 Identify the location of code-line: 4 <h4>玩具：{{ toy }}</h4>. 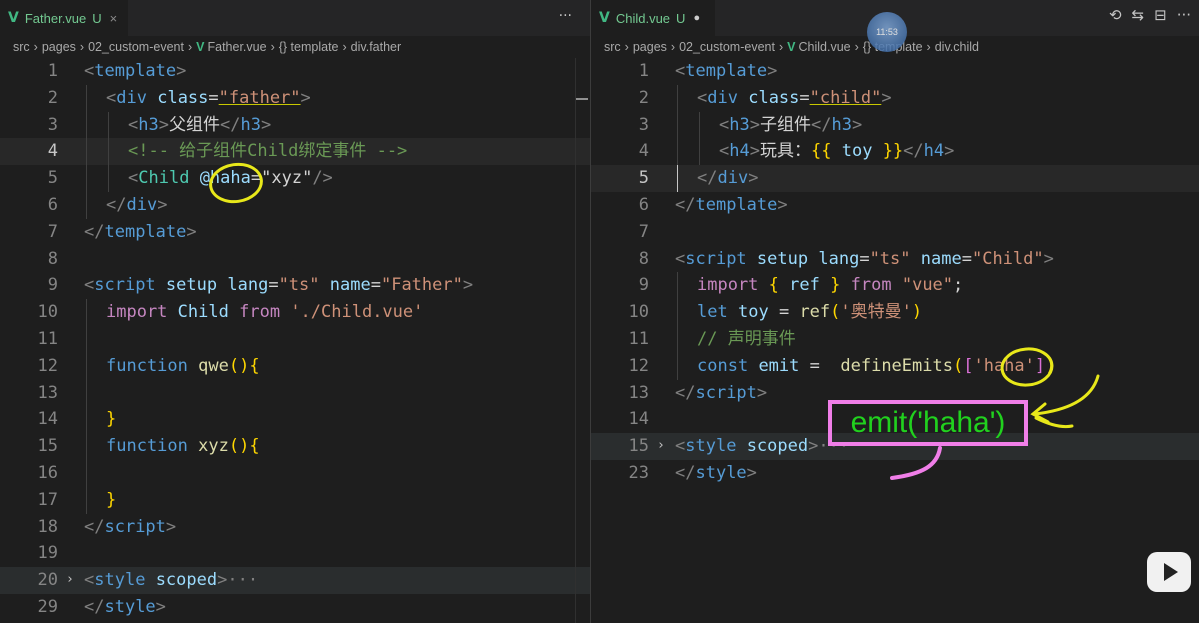
(895, 152).